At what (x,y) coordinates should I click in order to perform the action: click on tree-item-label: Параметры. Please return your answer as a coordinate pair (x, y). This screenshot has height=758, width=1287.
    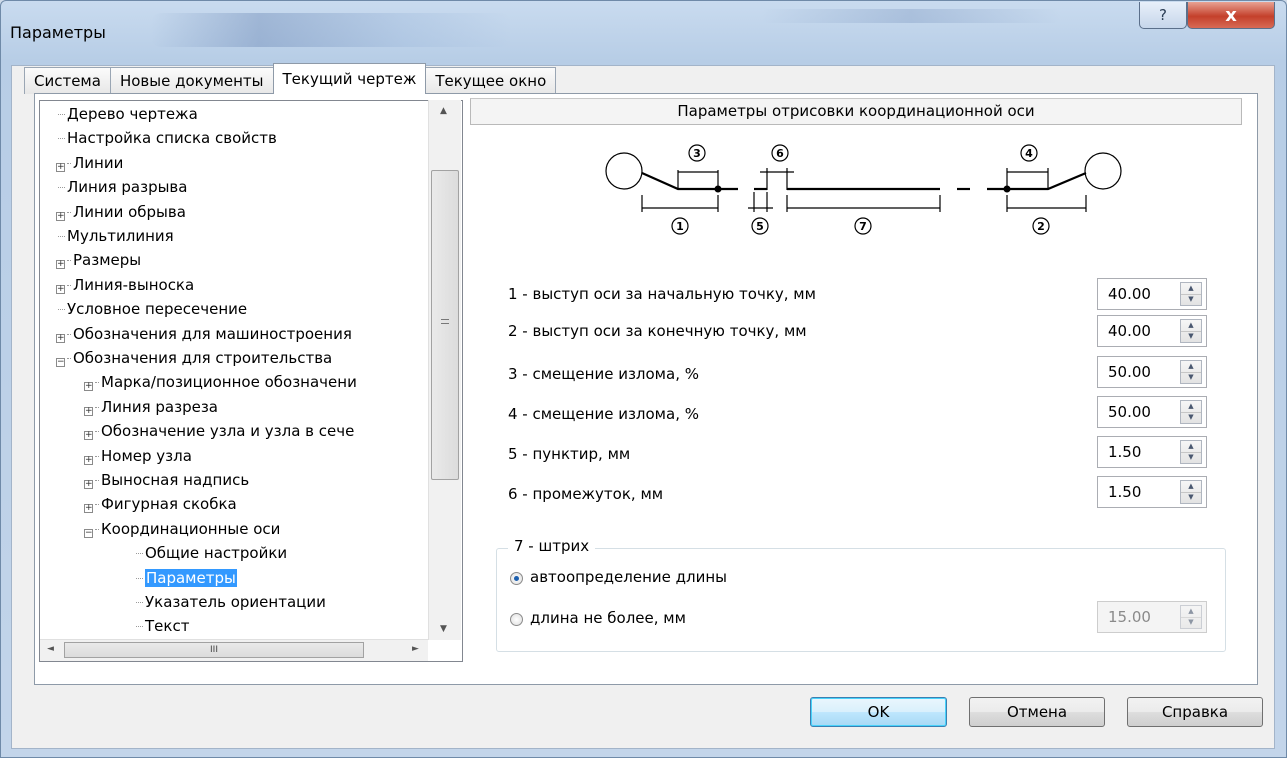
    Looking at the image, I should click on (191, 577).